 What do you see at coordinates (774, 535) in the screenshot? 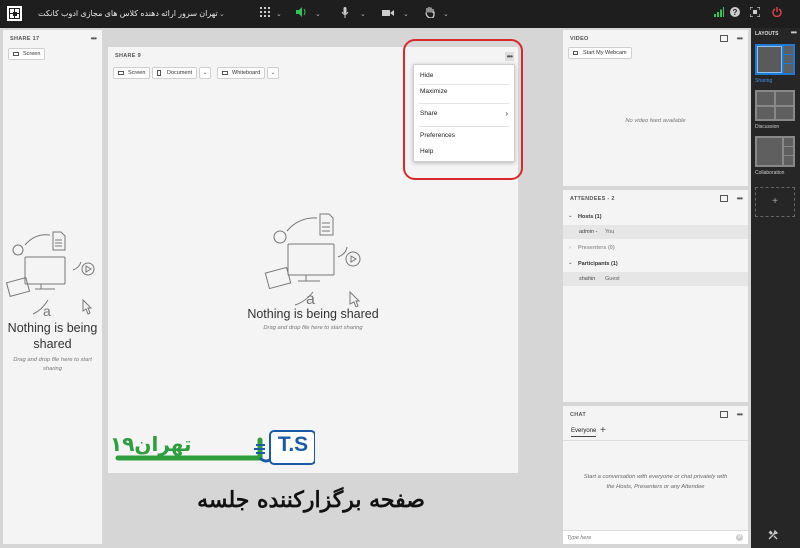
I see `tools-icon` at bounding box center [774, 535].